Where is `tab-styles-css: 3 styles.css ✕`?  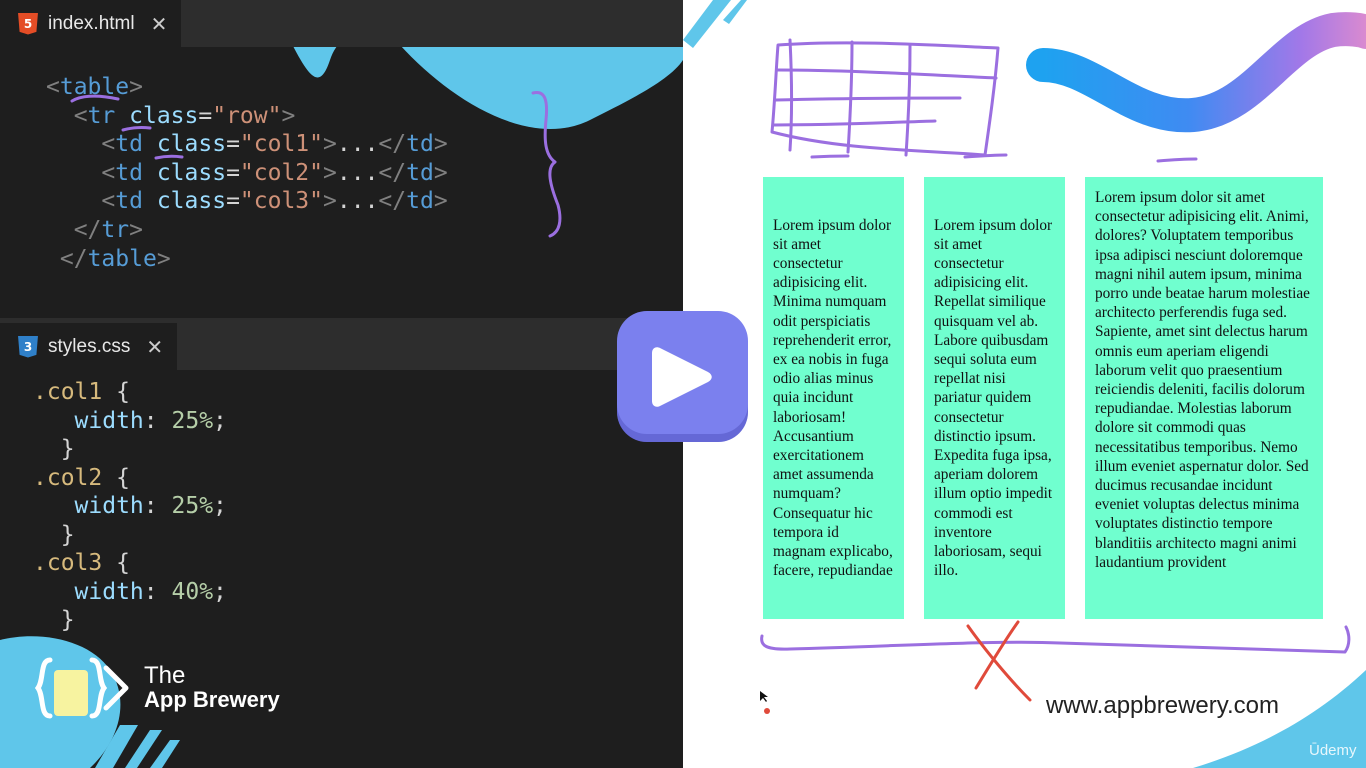 tab-styles-css: 3 styles.css ✕ is located at coordinates (89, 346).